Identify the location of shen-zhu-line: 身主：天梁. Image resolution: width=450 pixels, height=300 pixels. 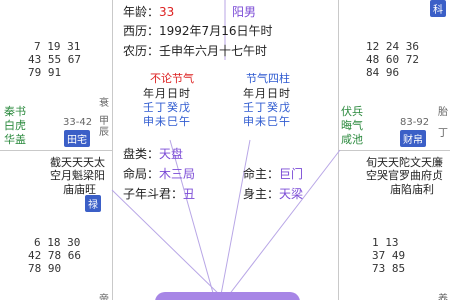
(273, 193).